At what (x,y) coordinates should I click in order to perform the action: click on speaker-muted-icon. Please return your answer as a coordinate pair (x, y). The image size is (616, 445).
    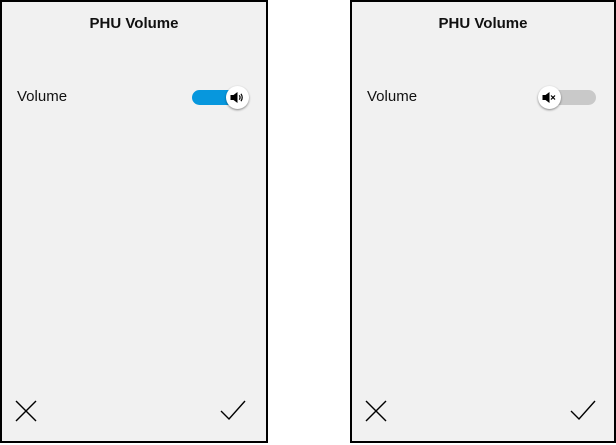
    Looking at the image, I should click on (549, 97).